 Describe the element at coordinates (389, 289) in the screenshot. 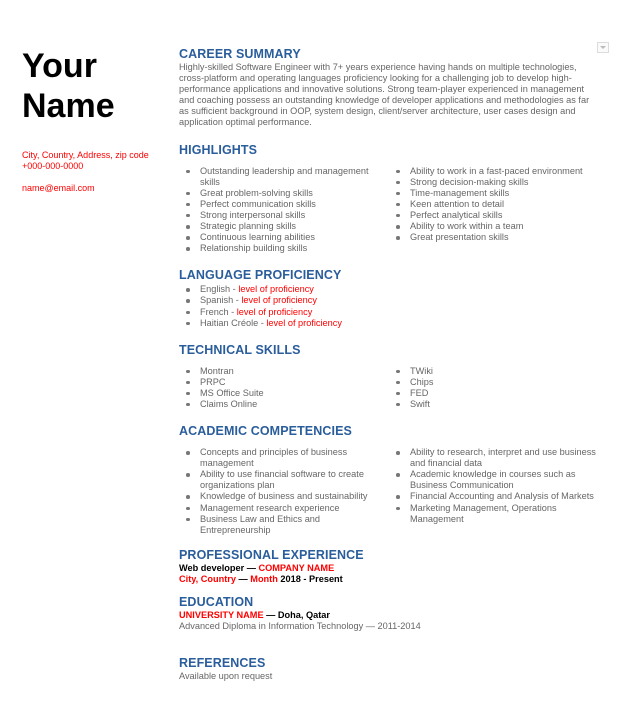

I see `list-item: English - level of proficiency` at that location.